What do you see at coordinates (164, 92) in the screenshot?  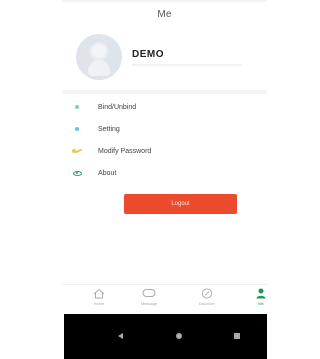 I see `section-divider` at bounding box center [164, 92].